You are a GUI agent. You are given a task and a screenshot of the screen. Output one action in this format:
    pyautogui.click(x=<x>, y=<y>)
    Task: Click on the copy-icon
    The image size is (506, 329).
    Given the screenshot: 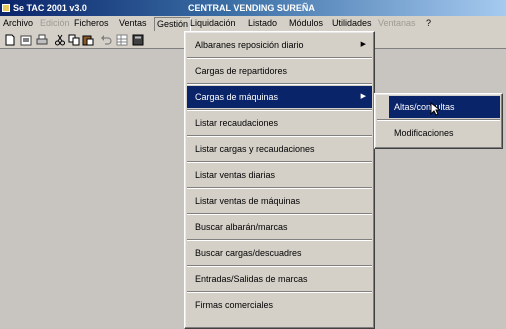 What is the action you would take?
    pyautogui.click(x=74, y=40)
    